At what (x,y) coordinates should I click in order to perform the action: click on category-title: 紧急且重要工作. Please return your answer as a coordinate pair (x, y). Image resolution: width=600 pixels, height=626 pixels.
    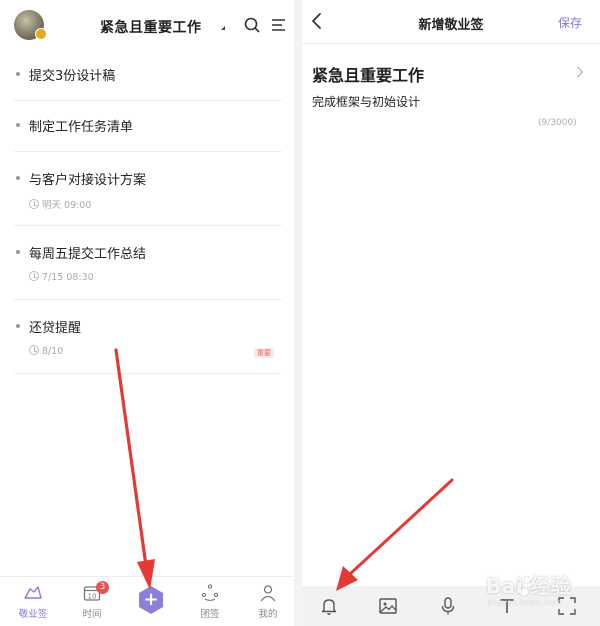
    Looking at the image, I should click on (151, 27).